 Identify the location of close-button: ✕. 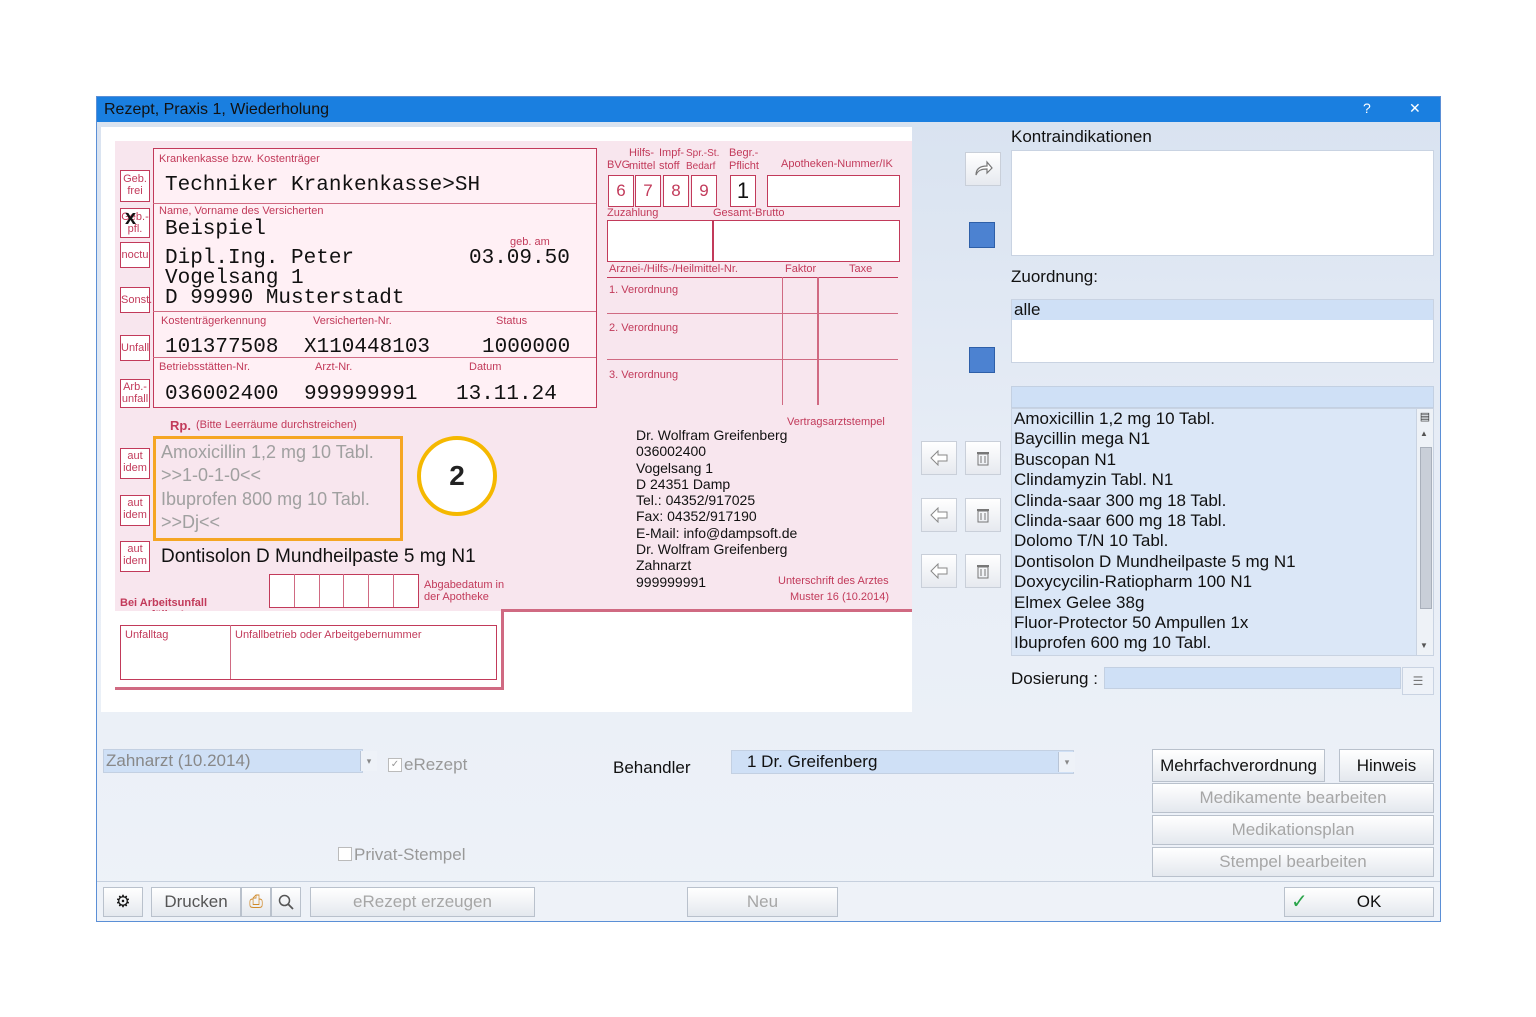
(1415, 108).